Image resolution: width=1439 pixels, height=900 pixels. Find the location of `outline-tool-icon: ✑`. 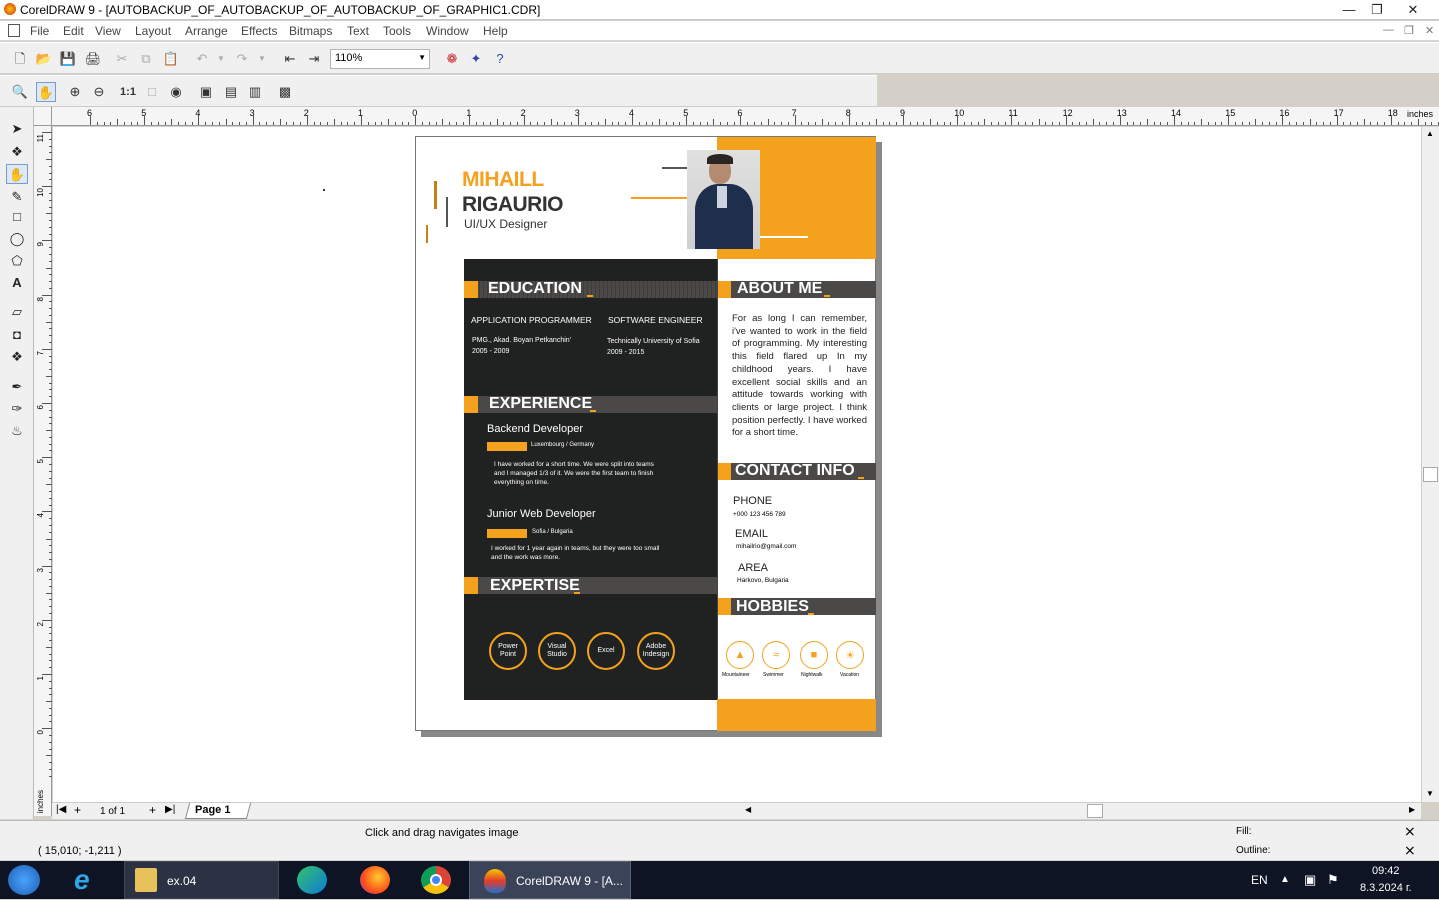

outline-tool-icon: ✑ is located at coordinates (17, 409).